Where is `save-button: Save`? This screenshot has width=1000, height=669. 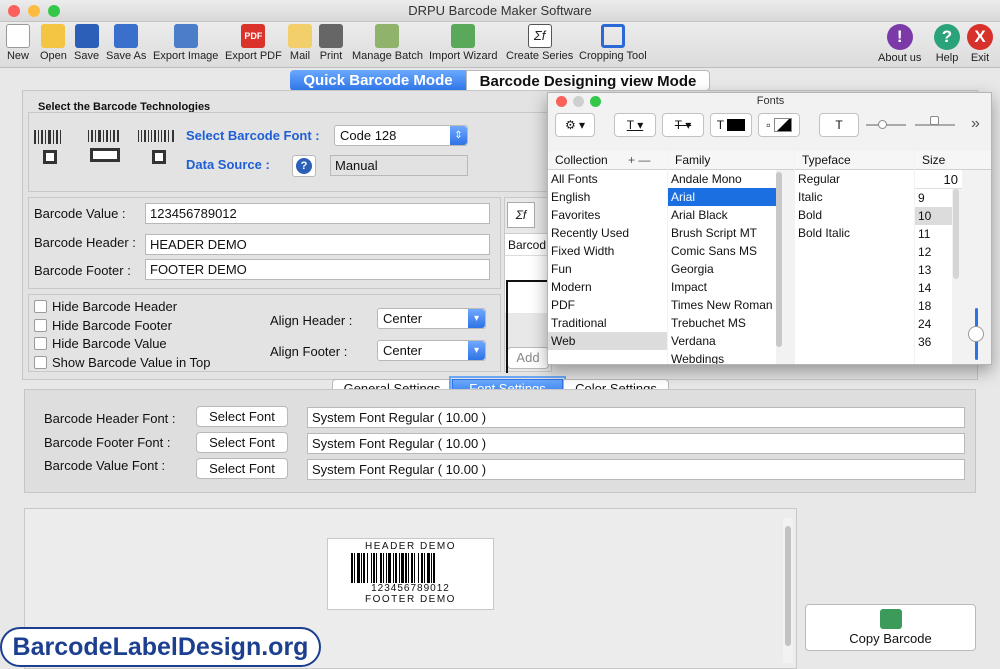
save-button: Save is located at coordinates (86, 43).